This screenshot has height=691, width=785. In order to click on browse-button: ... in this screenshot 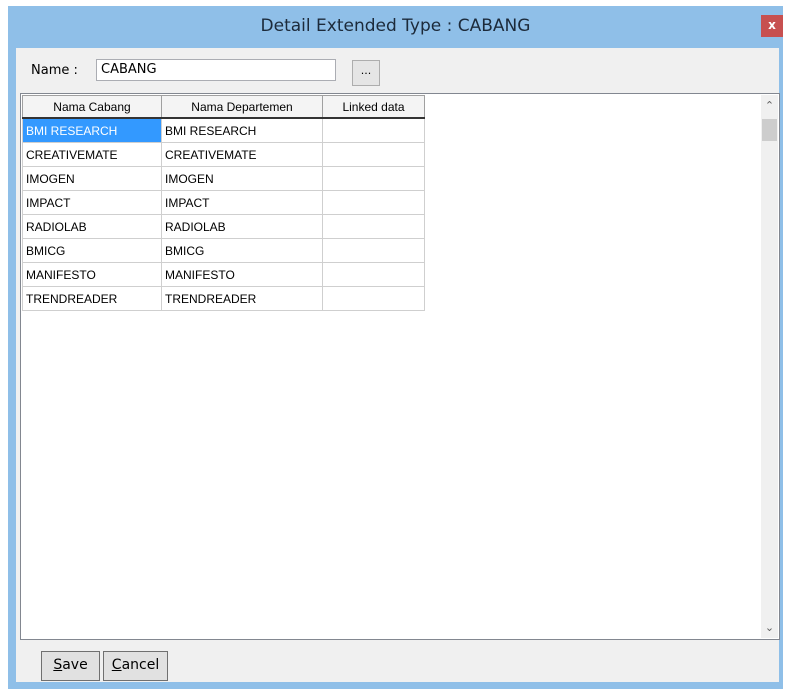, I will do `click(366, 73)`.